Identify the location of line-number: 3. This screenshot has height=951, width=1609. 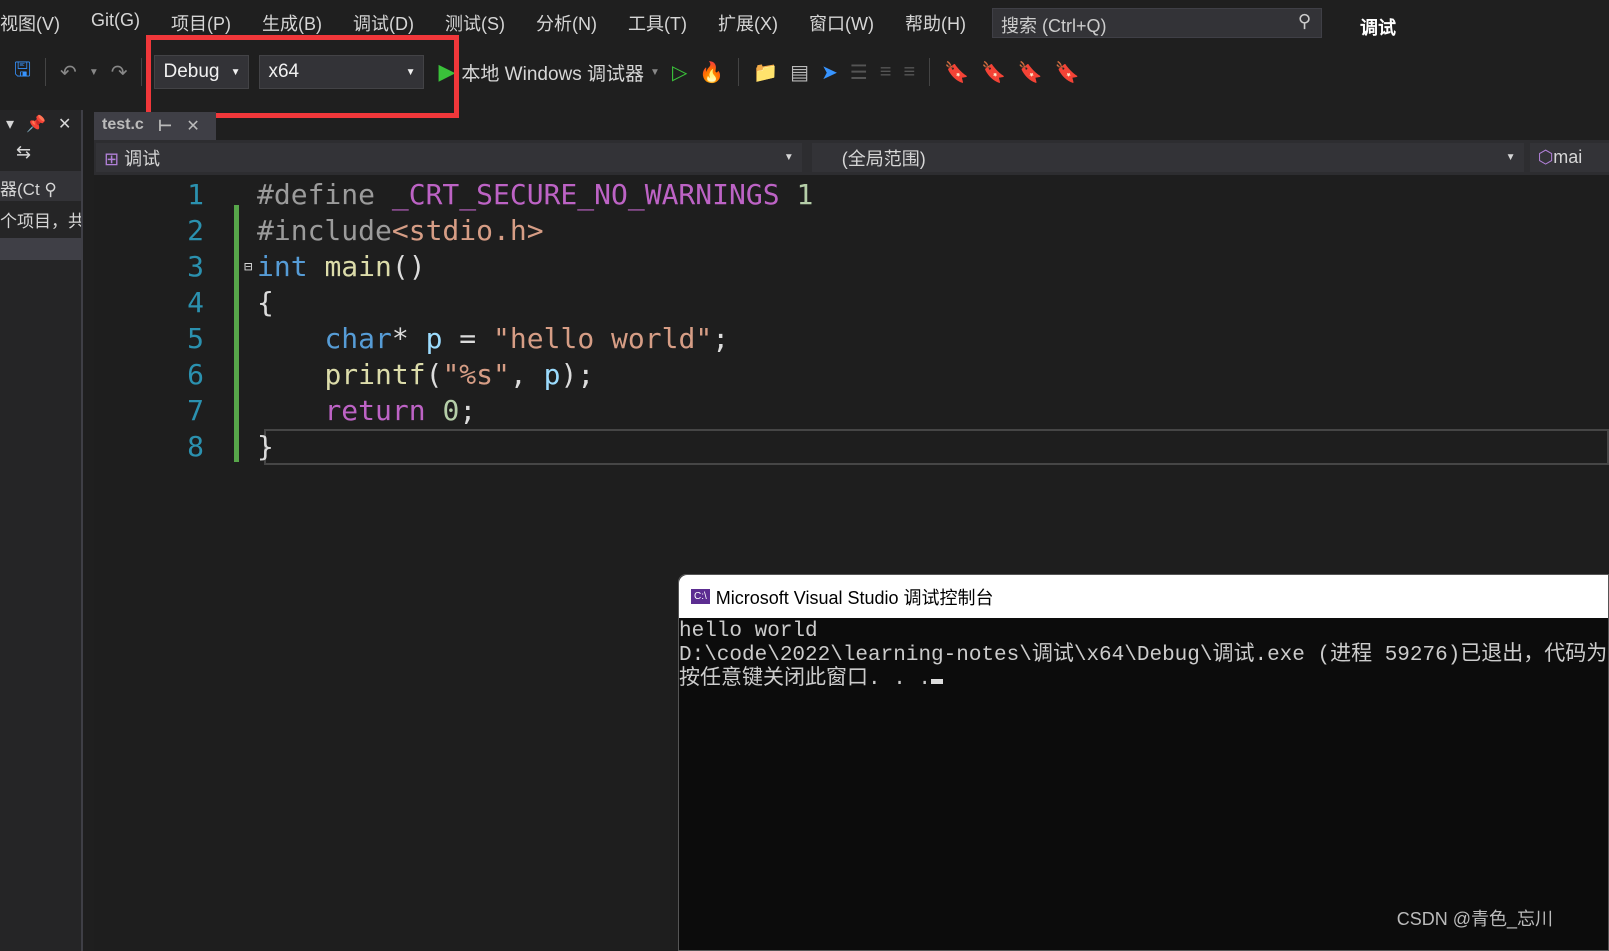
(195, 266).